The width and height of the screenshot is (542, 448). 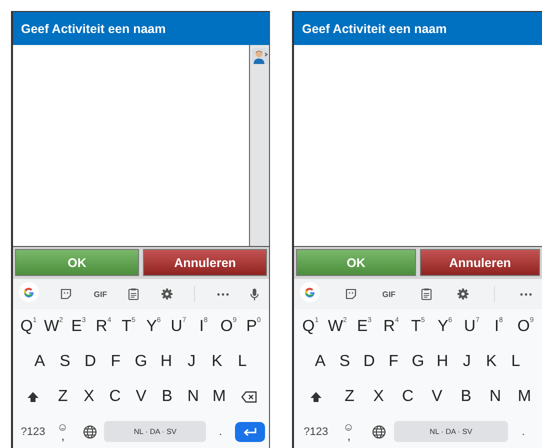 What do you see at coordinates (260, 56) in the screenshot?
I see `person-icon` at bounding box center [260, 56].